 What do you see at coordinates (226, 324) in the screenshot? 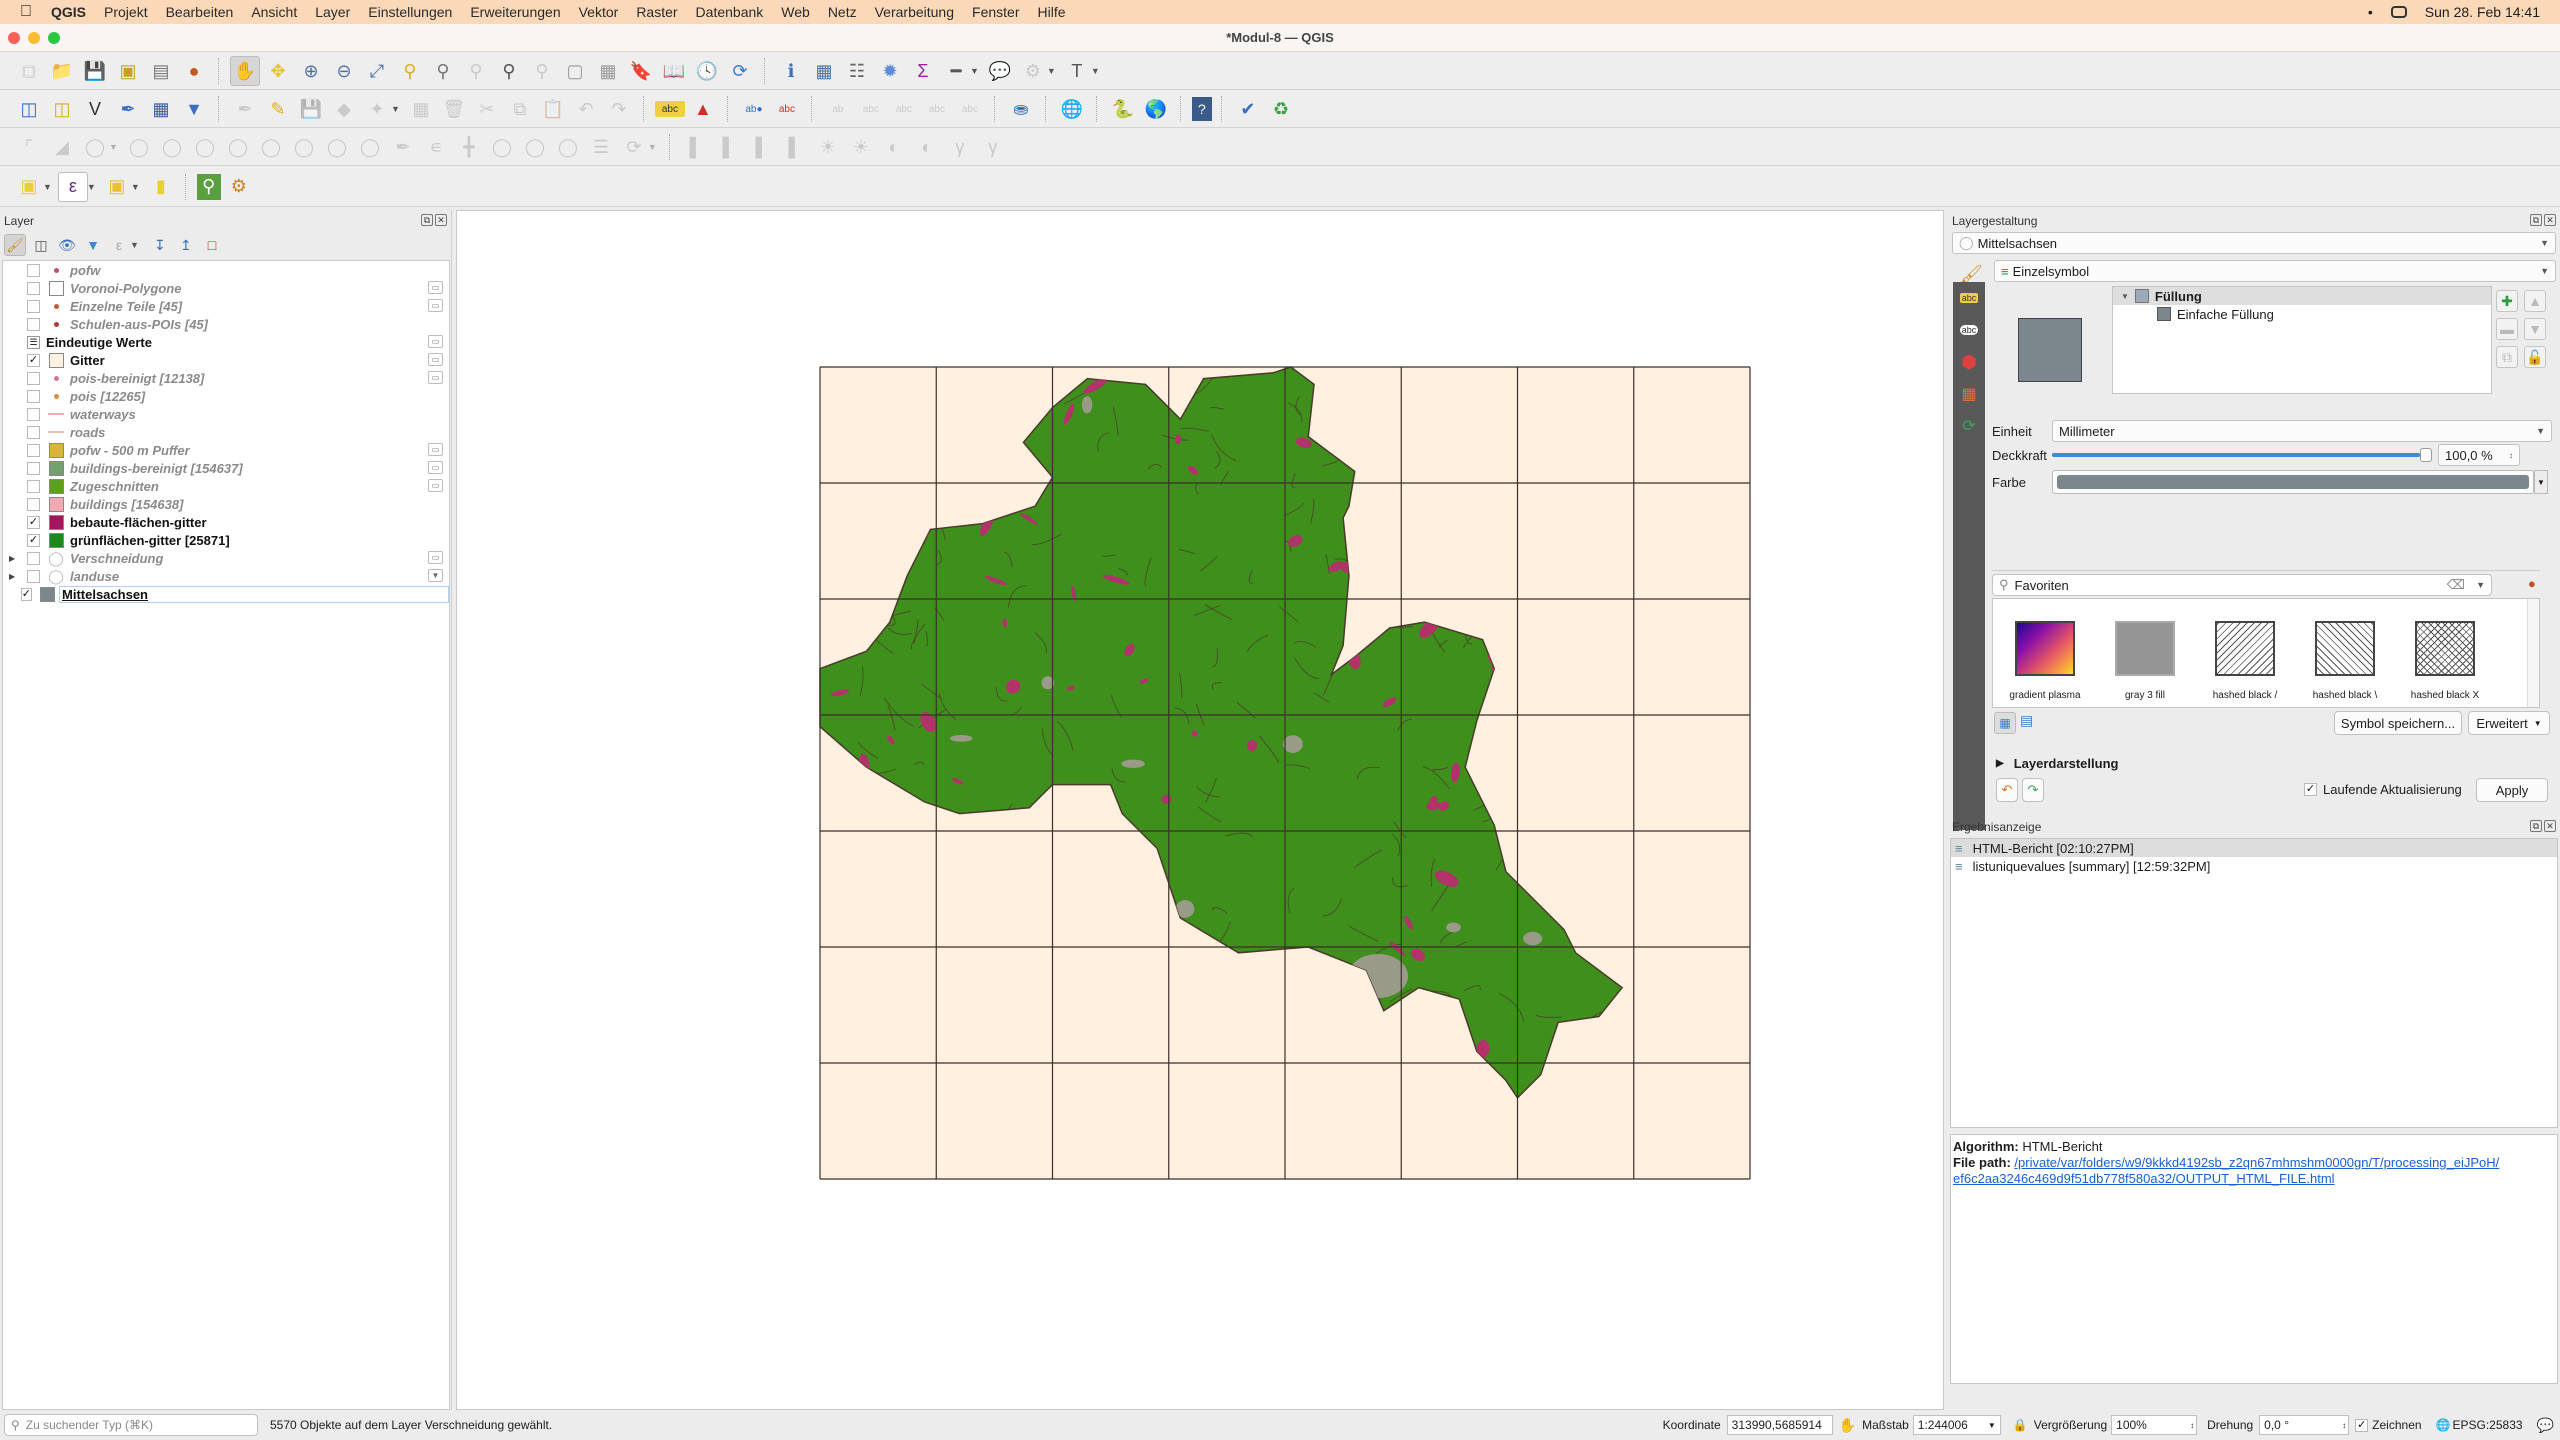
I see `layer-row: Schulen-aus-POIs [45]` at bounding box center [226, 324].